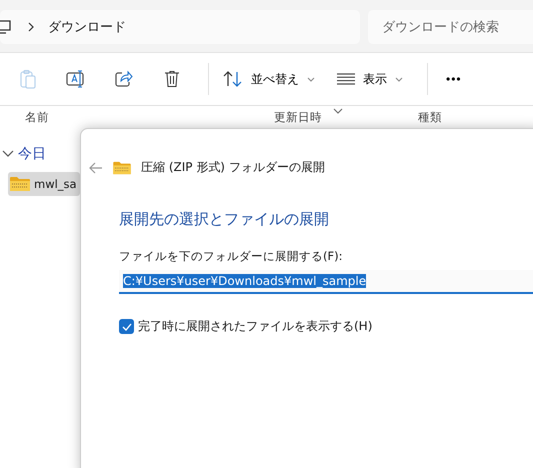 The height and width of the screenshot is (468, 533). What do you see at coordinates (326, 282) in the screenshot?
I see `path-field: C:¥Users¥user¥Downloads¥mwl_sample` at bounding box center [326, 282].